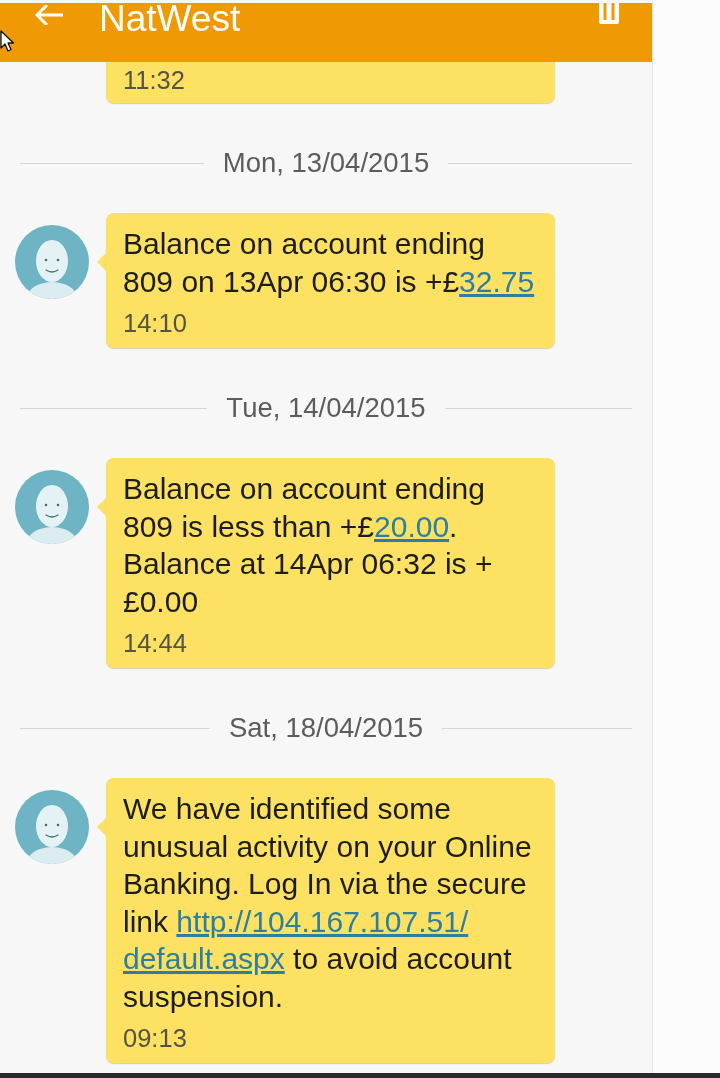 This screenshot has height=1078, width=720. What do you see at coordinates (49, 15) in the screenshot?
I see `back-arrow-icon` at bounding box center [49, 15].